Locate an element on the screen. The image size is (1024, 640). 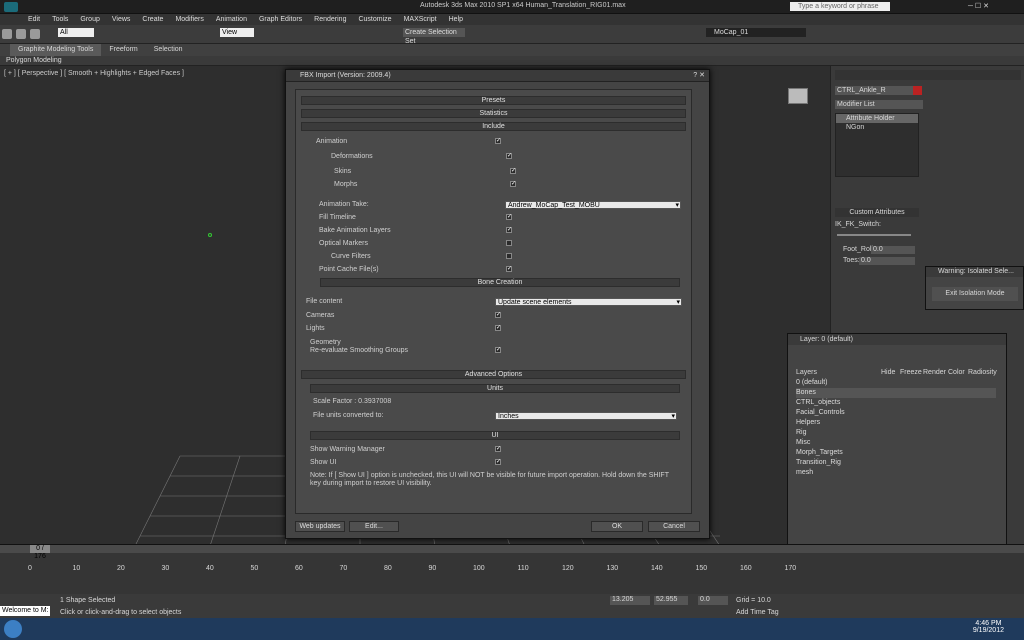
link-icon is located at coordinates (7, 34).